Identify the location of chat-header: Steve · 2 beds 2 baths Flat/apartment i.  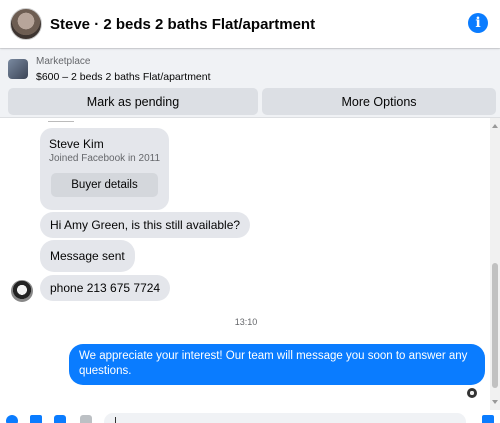
(250, 24).